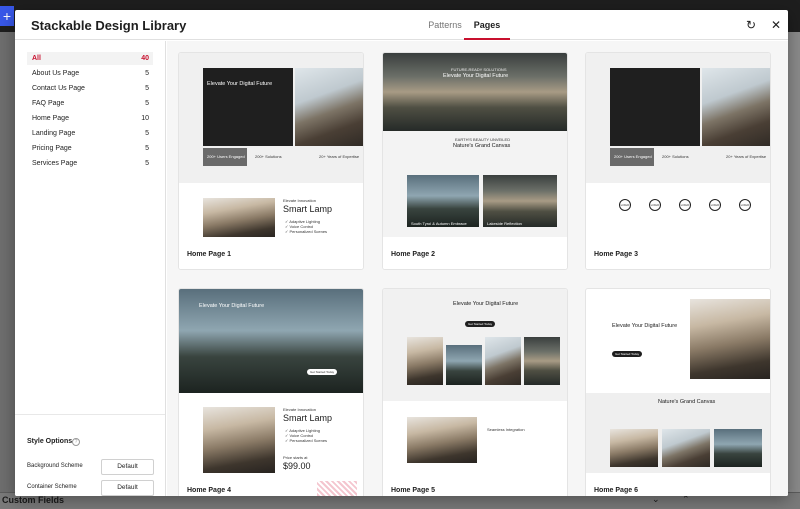  Describe the element at coordinates (50, 441) in the screenshot. I see `style-options-title: Style Options` at that location.